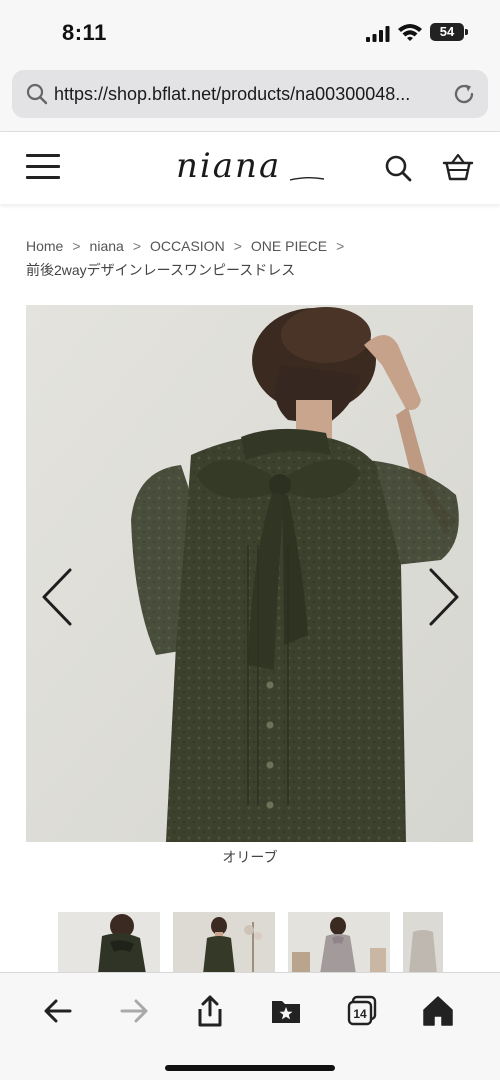 The height and width of the screenshot is (1080, 500). Describe the element at coordinates (438, 1011) in the screenshot. I see `home-icon` at that location.